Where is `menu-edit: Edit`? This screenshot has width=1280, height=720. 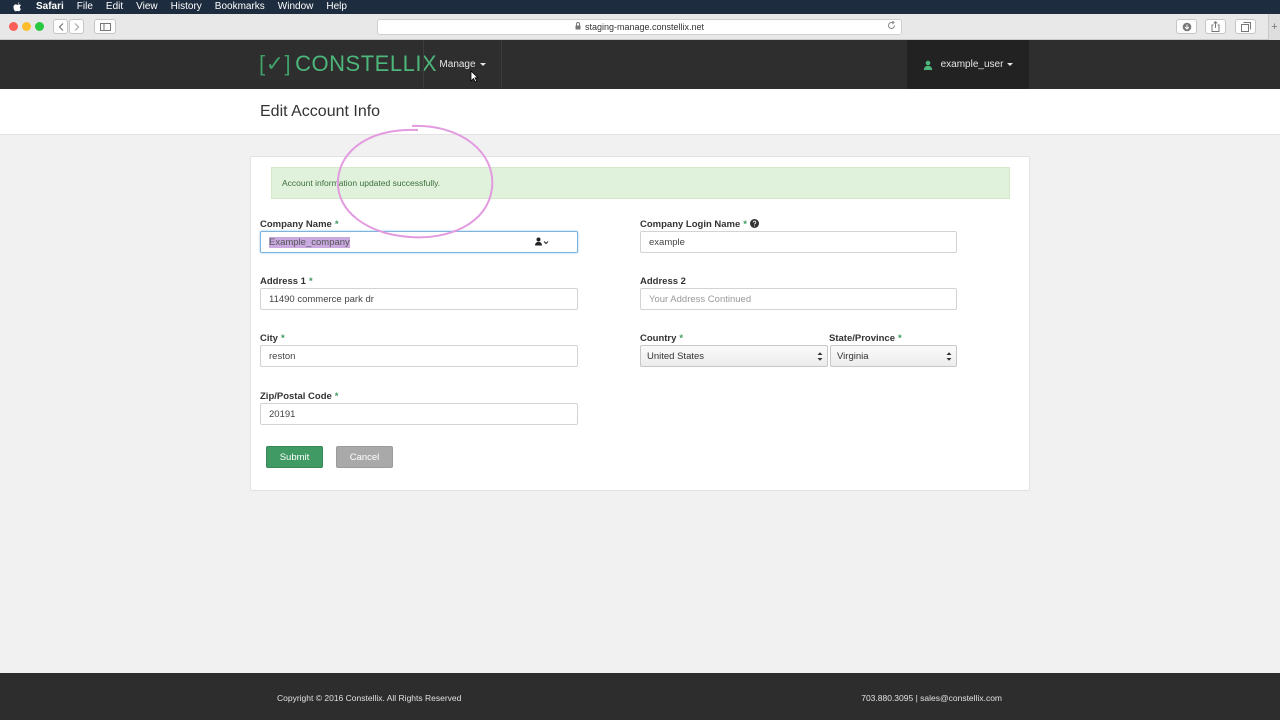
menu-edit: Edit is located at coordinates (114, 7).